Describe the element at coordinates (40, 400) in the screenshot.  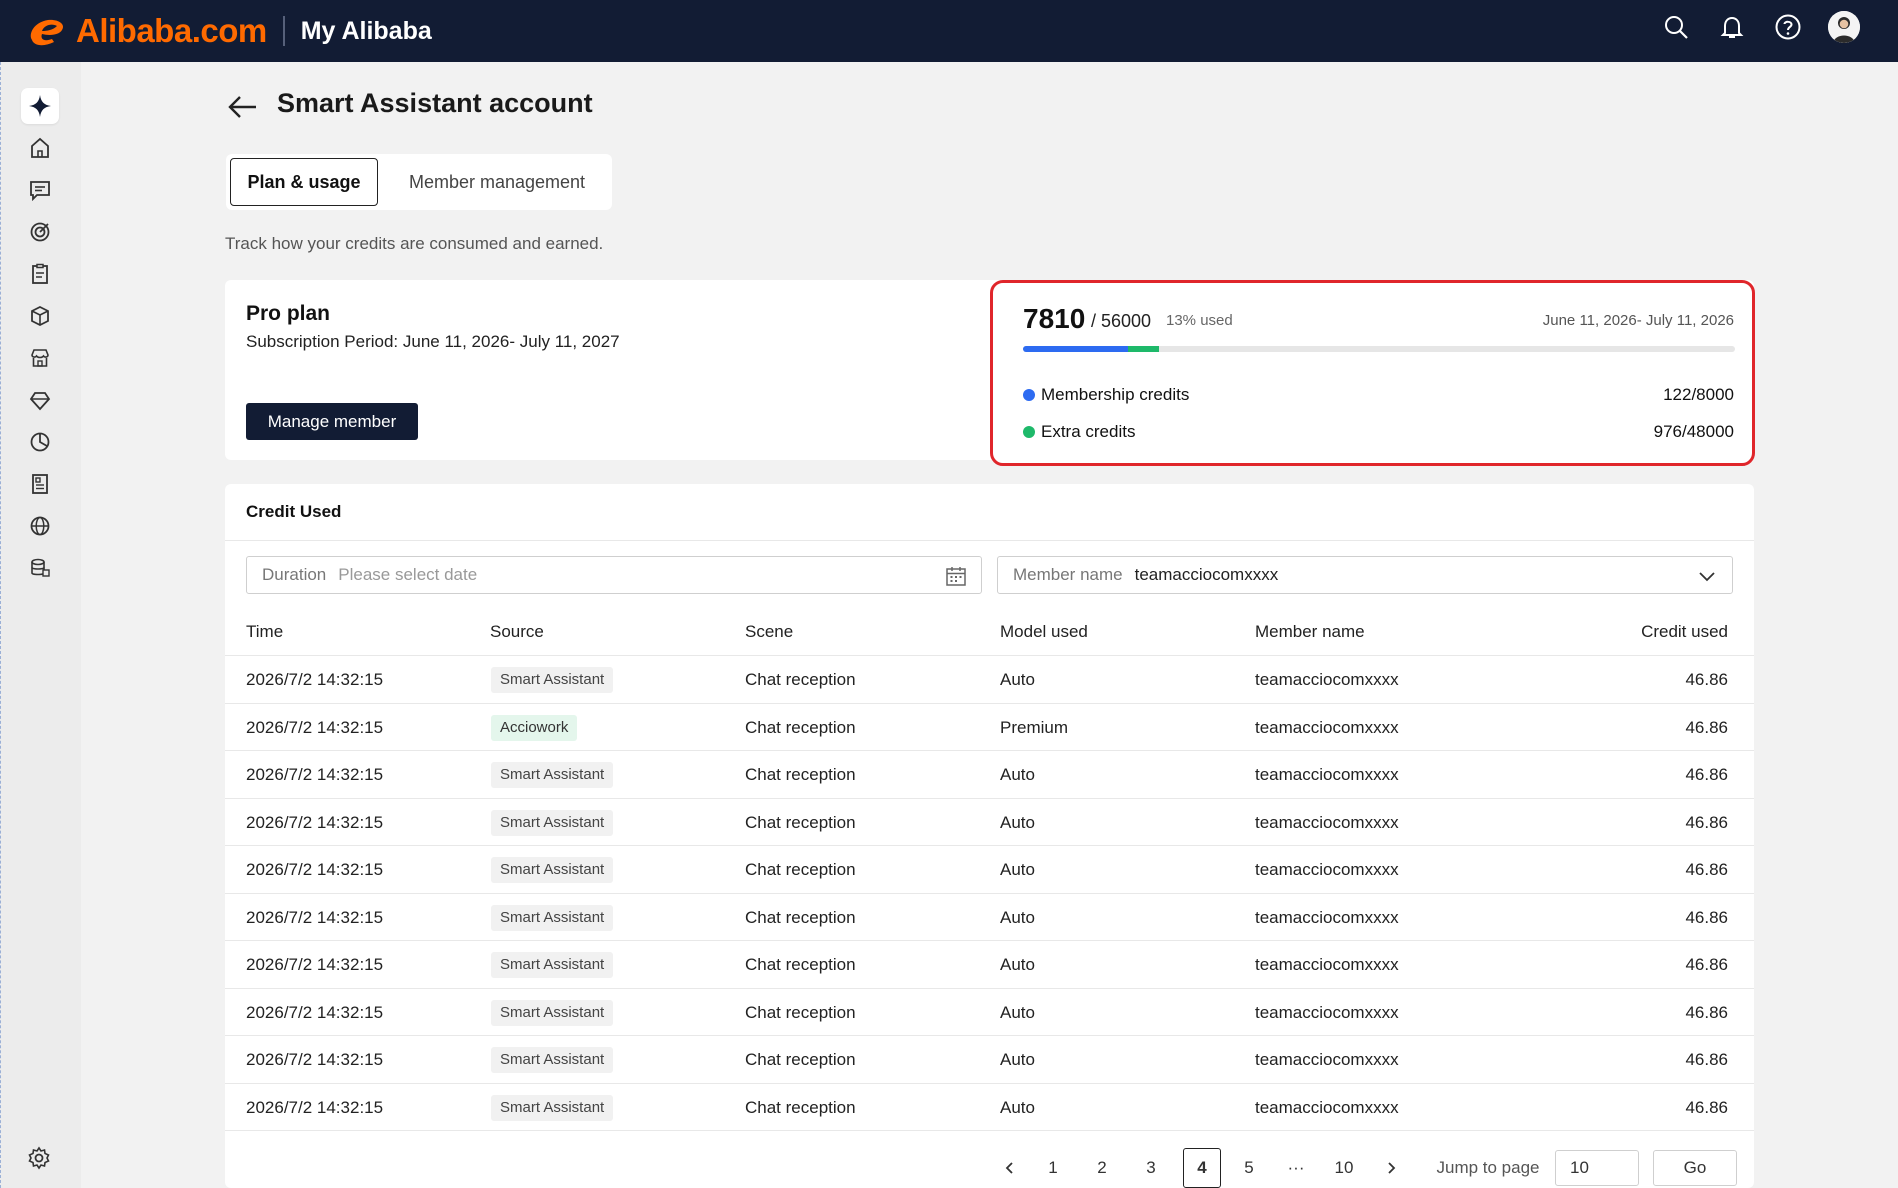
I see `tag-icon` at that location.